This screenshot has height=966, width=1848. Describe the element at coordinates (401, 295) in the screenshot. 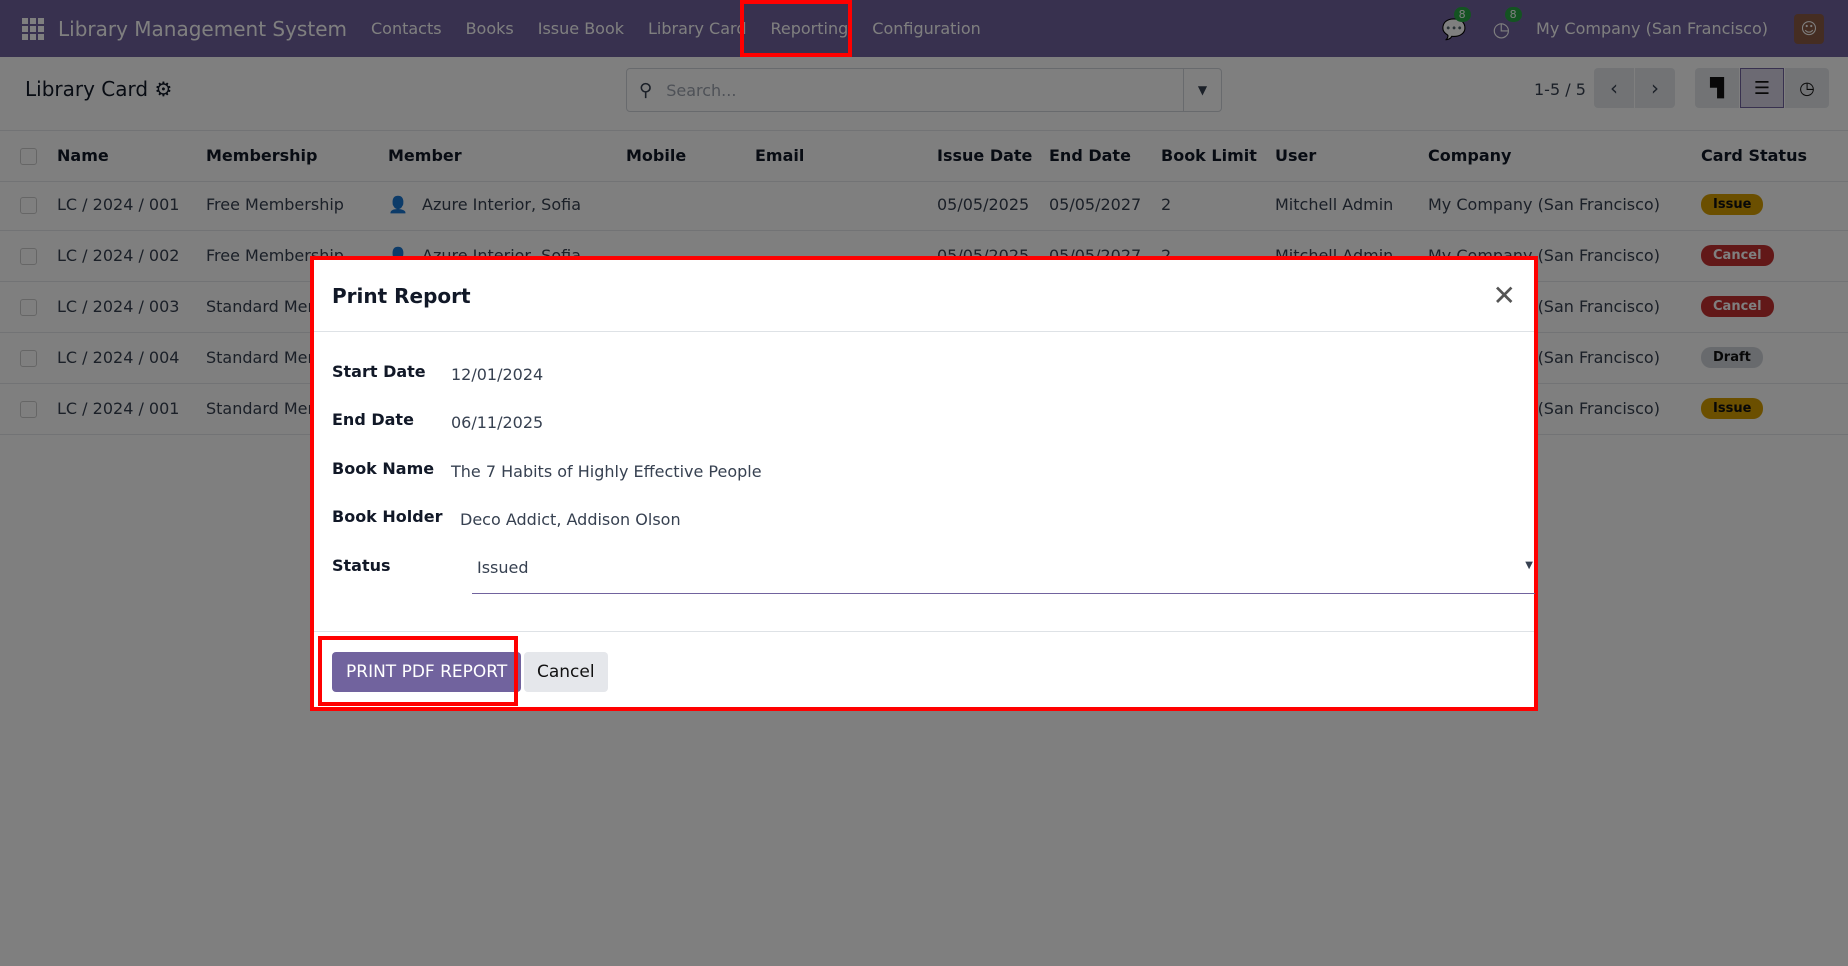

I see `dialog-title: Print Report` at that location.